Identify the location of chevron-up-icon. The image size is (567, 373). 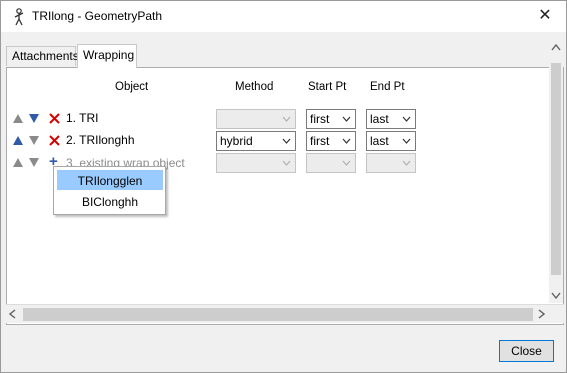
(556, 47).